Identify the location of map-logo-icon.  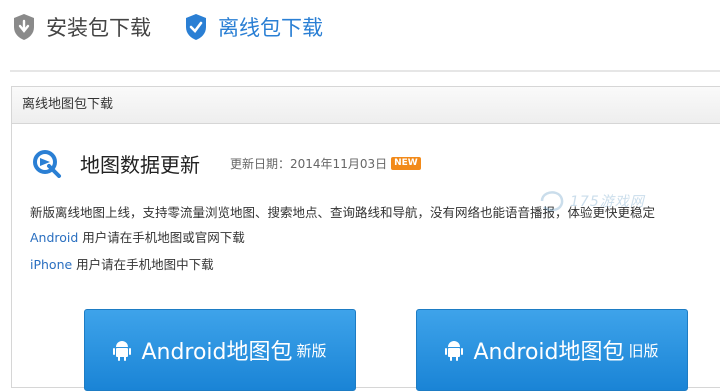
(47, 164).